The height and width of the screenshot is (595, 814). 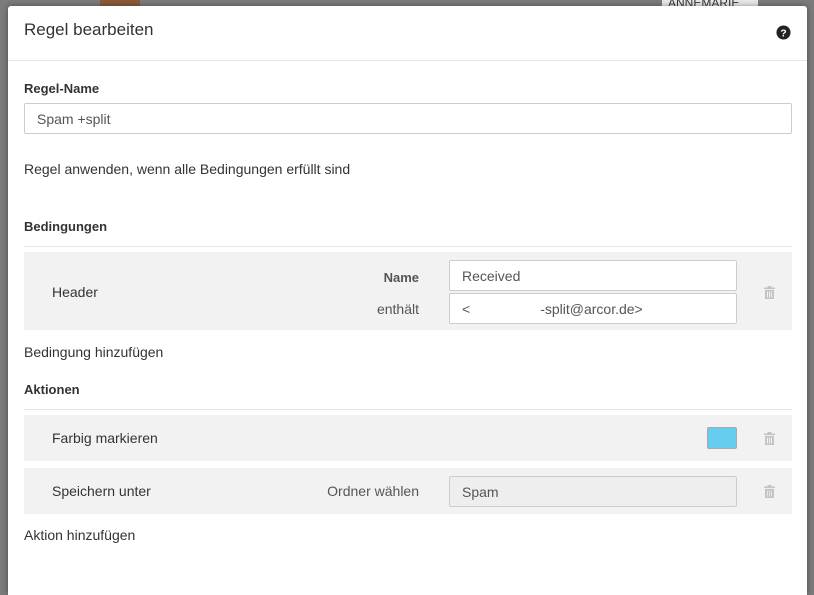 I want to click on add-action-link: Aktion hinzufügen, so click(x=79, y=535).